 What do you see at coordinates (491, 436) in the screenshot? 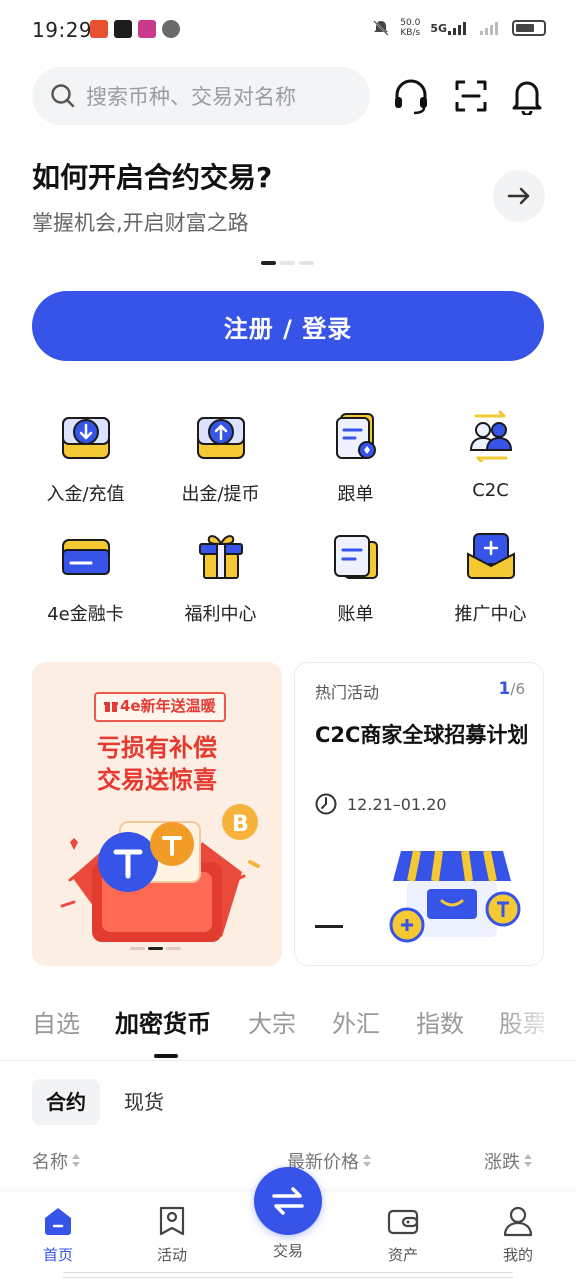
I see `c2c-icon` at bounding box center [491, 436].